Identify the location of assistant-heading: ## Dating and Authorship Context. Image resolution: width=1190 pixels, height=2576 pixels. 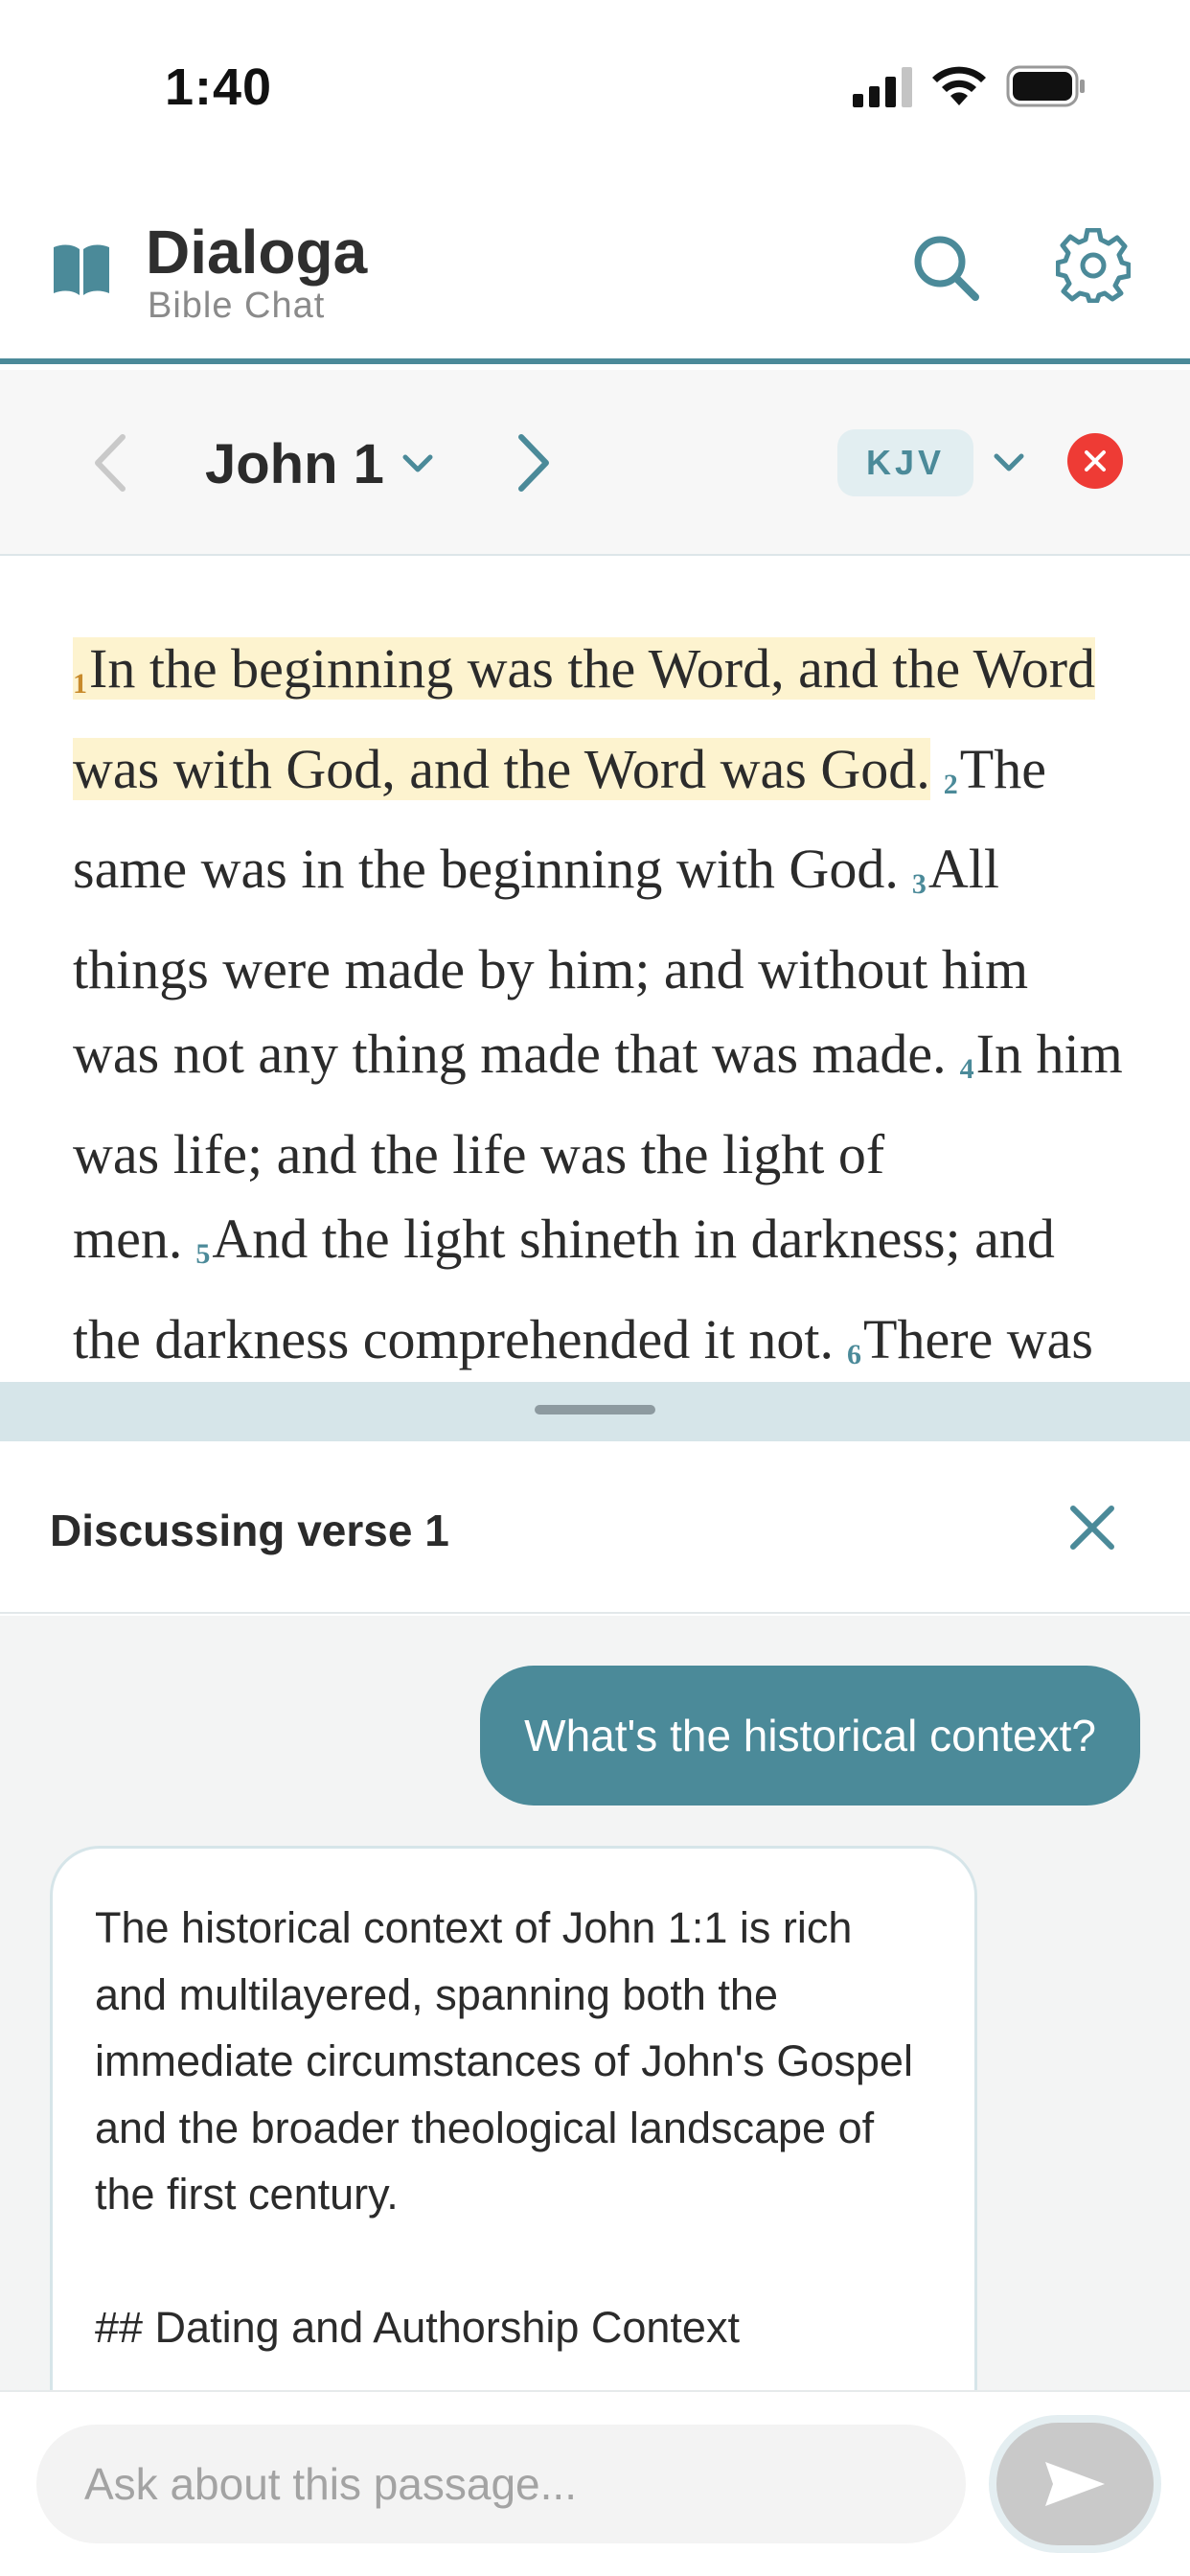
(418, 2327).